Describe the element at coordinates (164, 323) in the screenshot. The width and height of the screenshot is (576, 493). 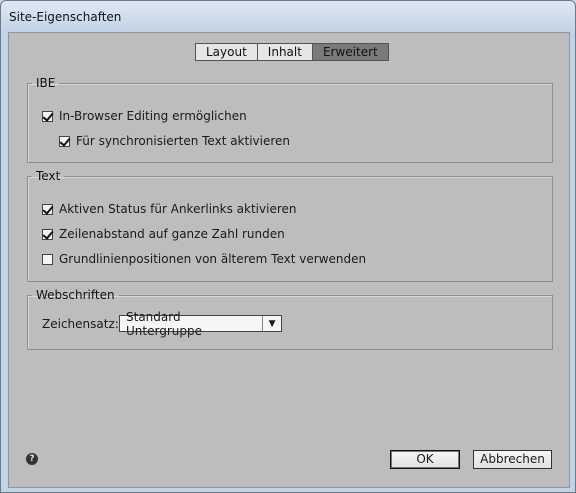
I see `charset-value: Standard Untergruppe` at that location.